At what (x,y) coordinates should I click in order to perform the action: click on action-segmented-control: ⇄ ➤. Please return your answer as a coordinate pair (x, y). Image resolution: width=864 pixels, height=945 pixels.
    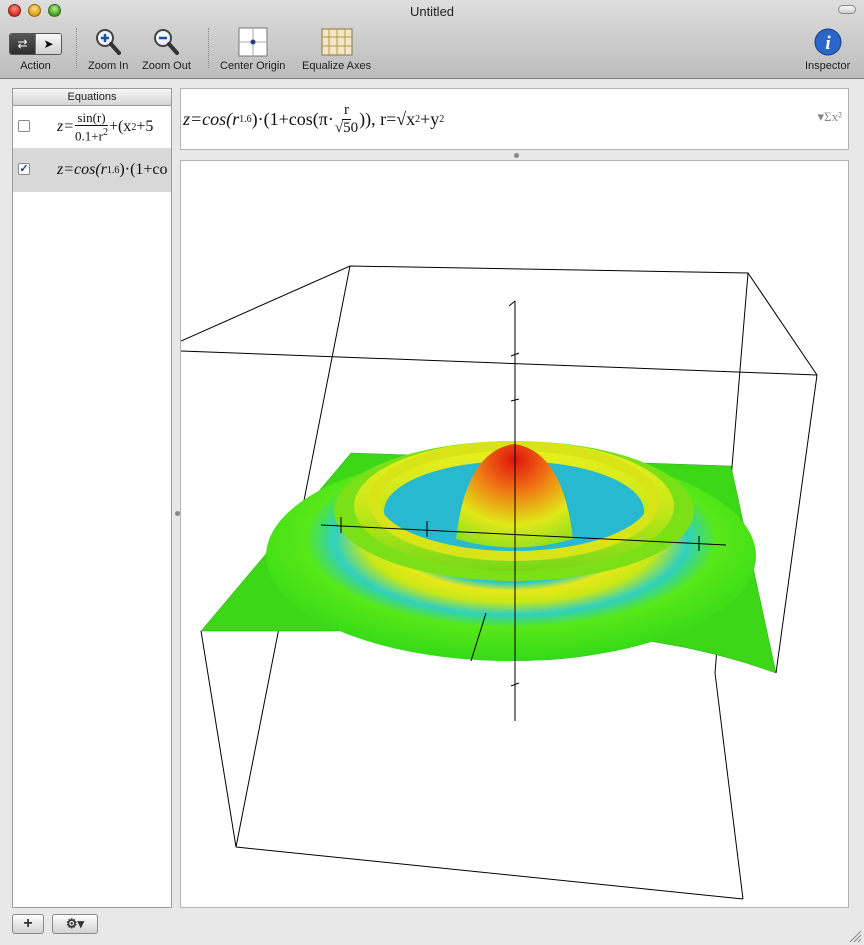
    Looking at the image, I should click on (35, 44).